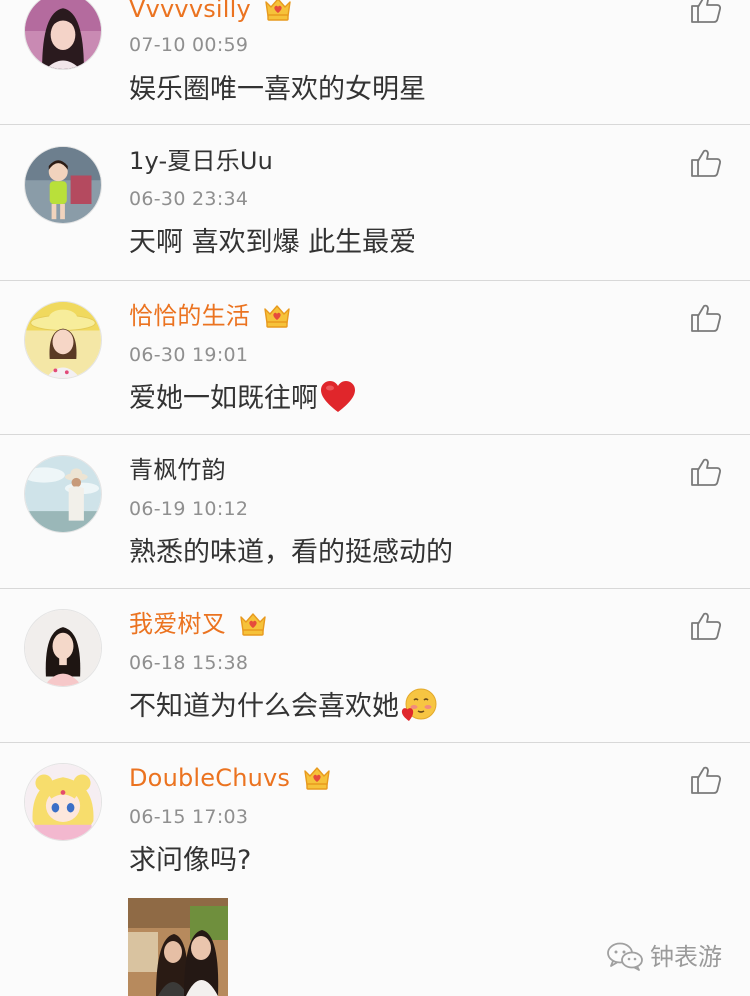 The height and width of the screenshot is (996, 750). I want to click on comment-photo-attachment, so click(178, 947).